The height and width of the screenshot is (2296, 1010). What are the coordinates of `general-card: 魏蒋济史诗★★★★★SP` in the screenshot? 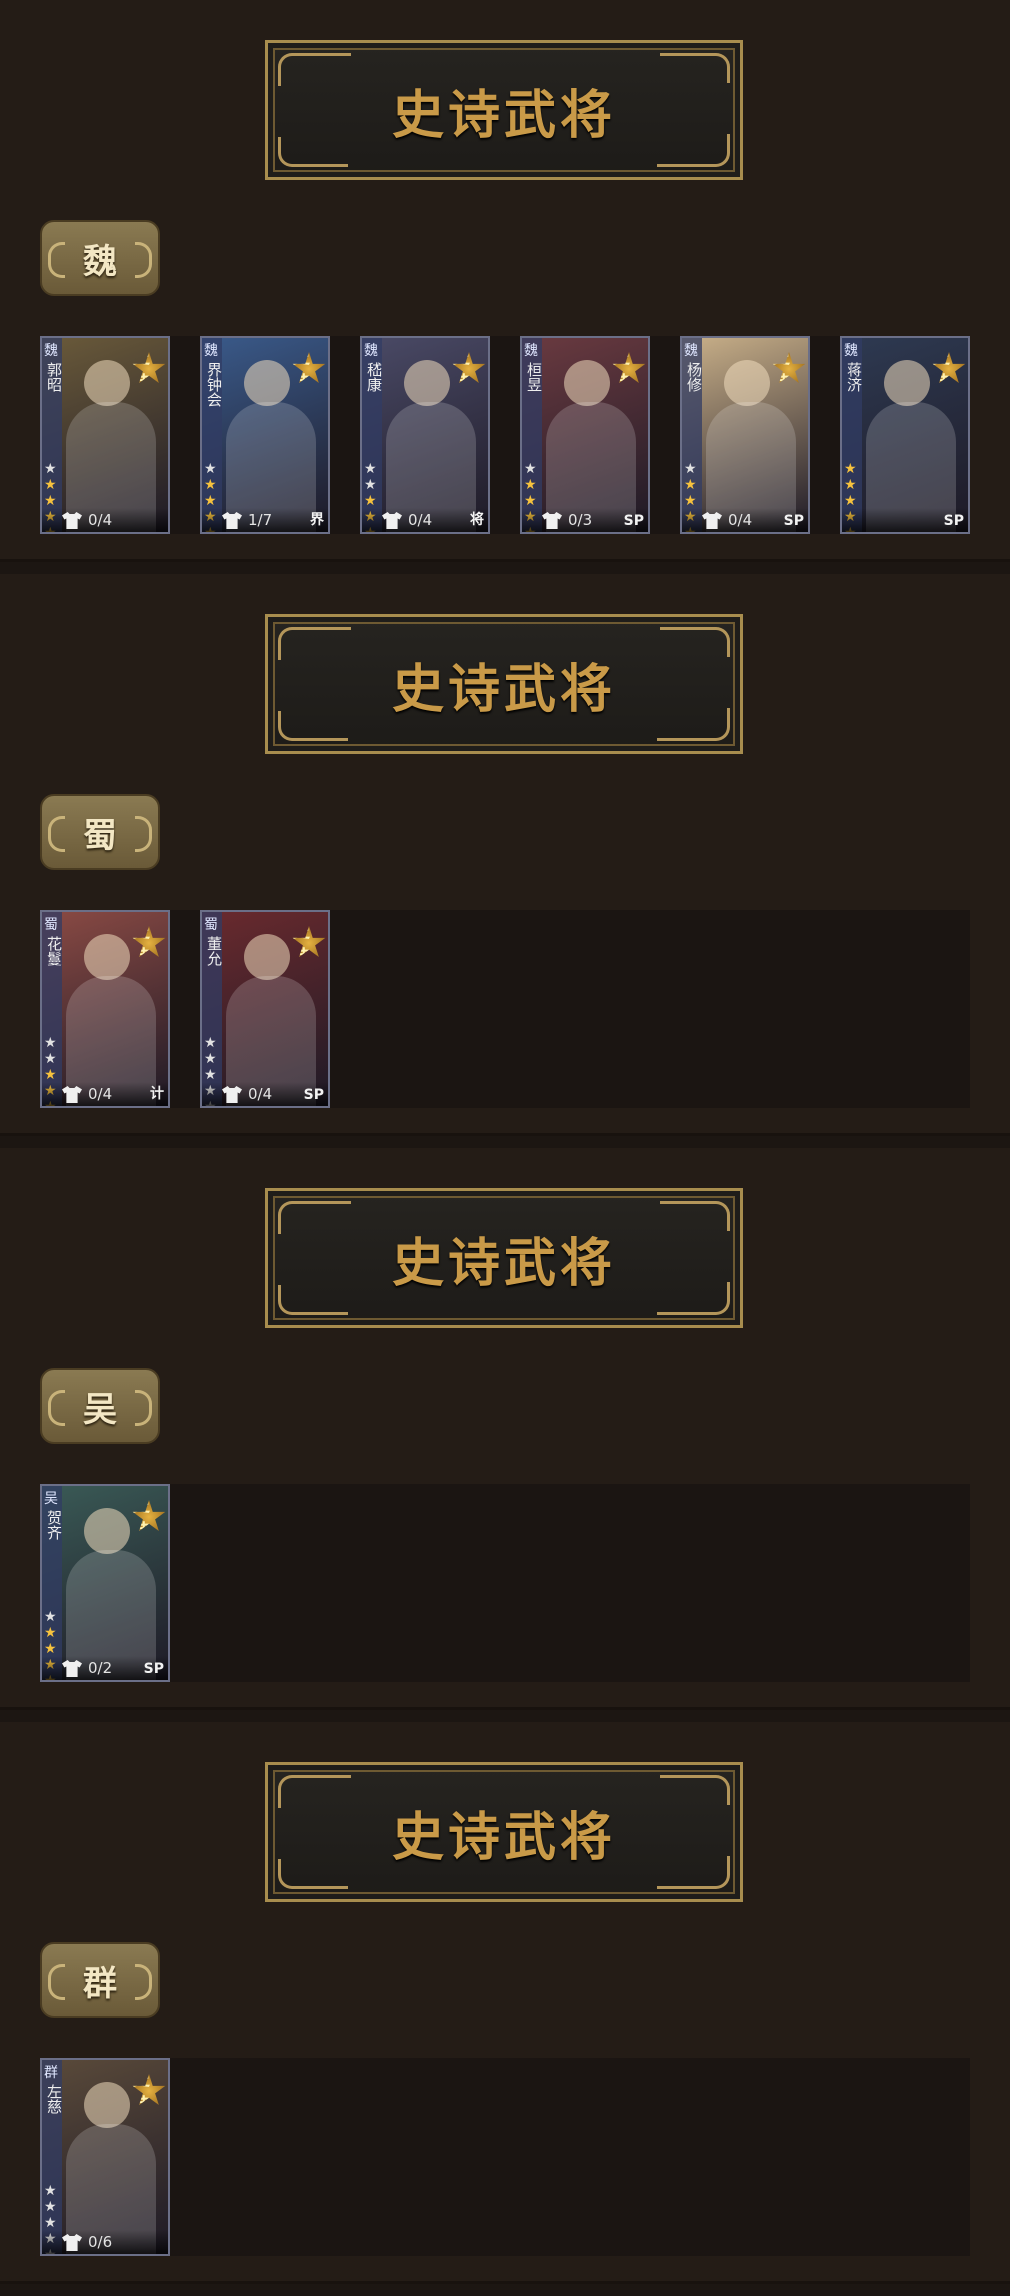 It's located at (905, 435).